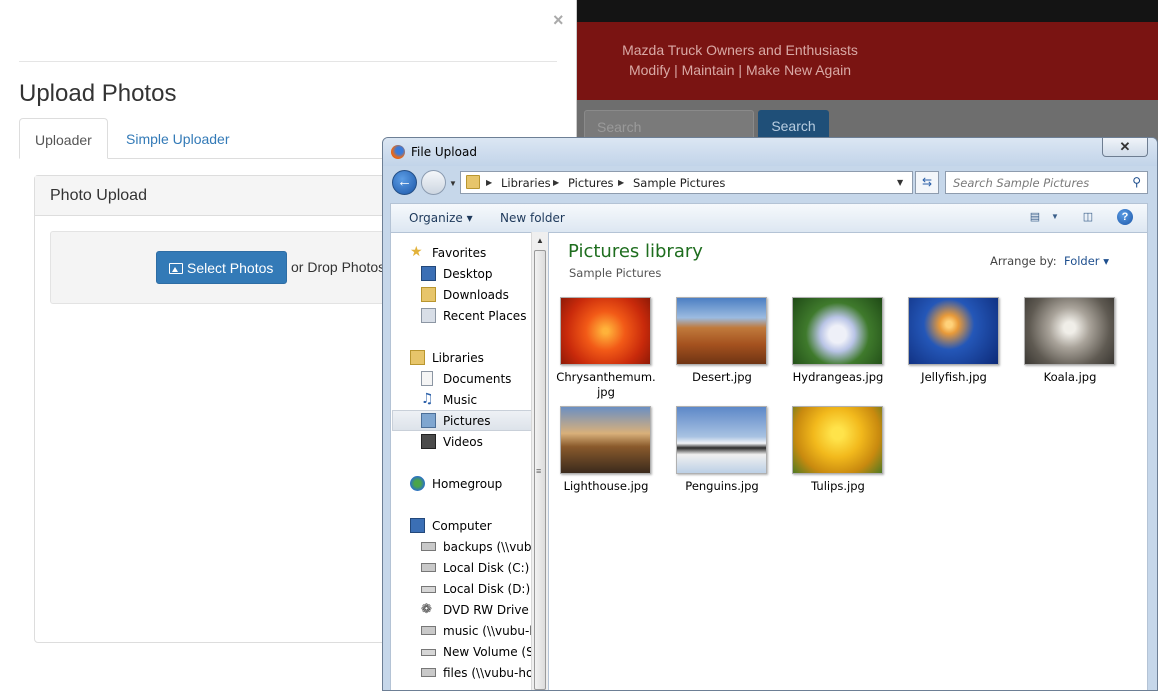  I want to click on dialog-title: File Upload, so click(444, 152).